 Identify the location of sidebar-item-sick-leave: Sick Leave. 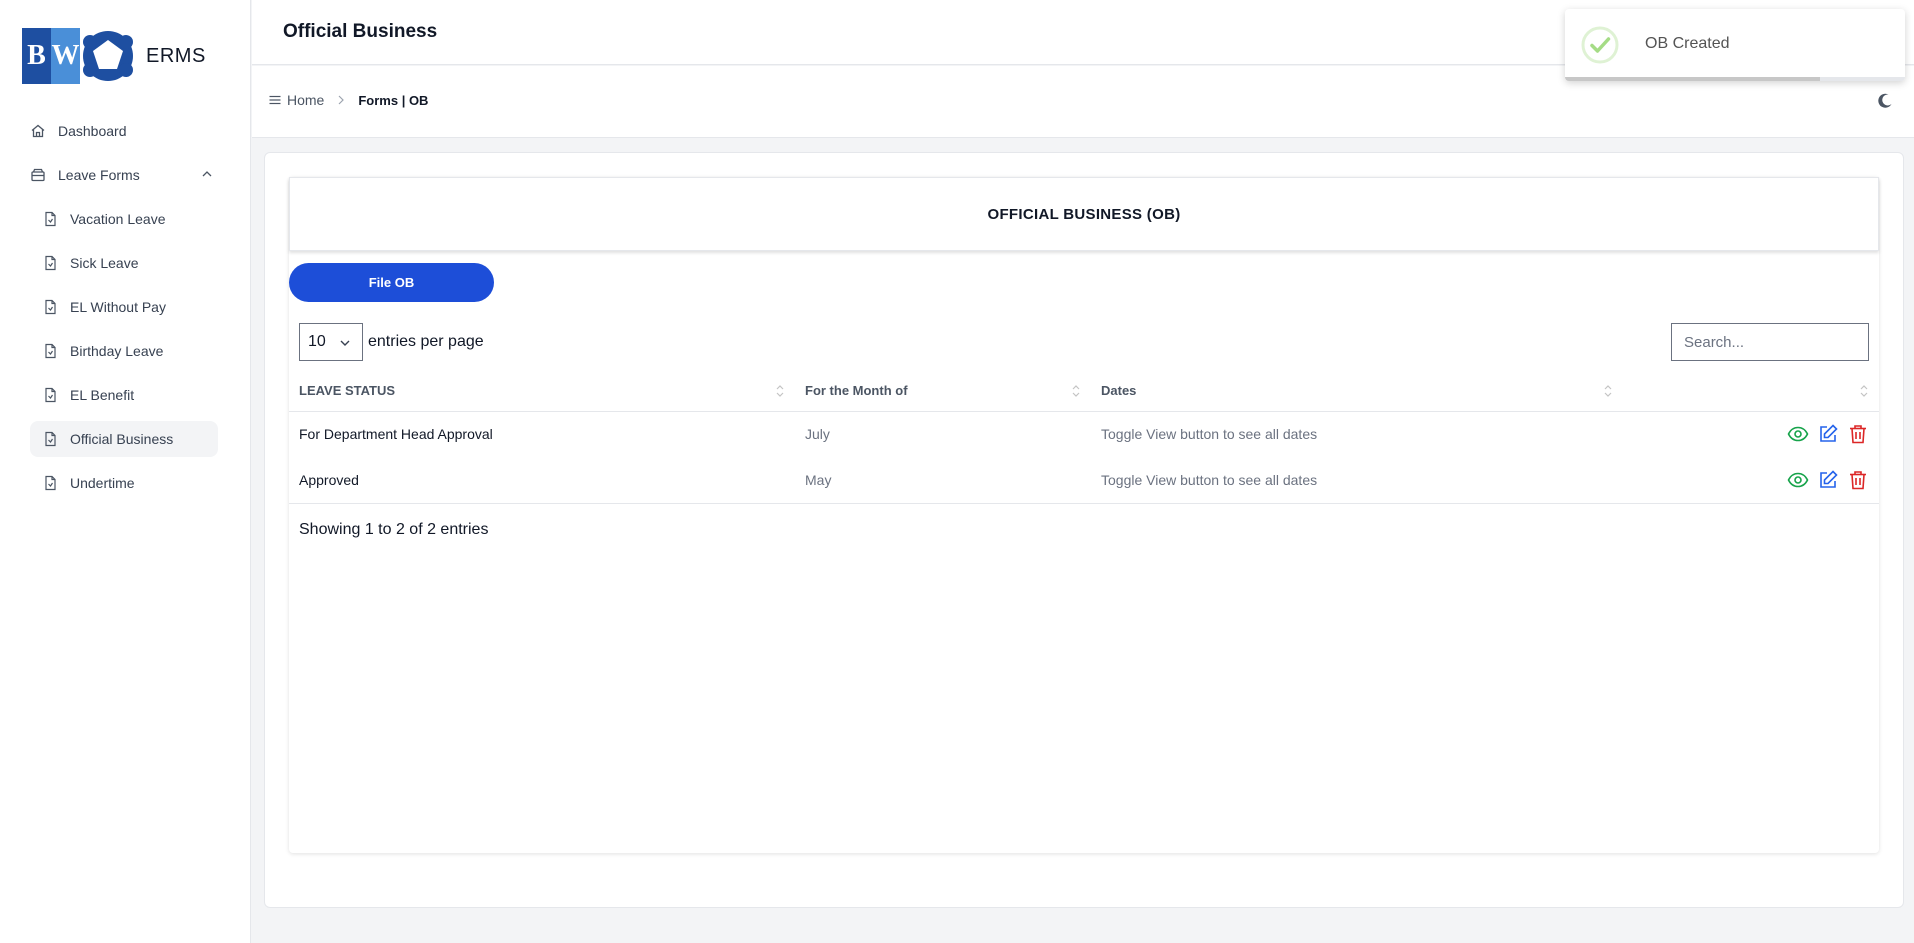
(124, 263).